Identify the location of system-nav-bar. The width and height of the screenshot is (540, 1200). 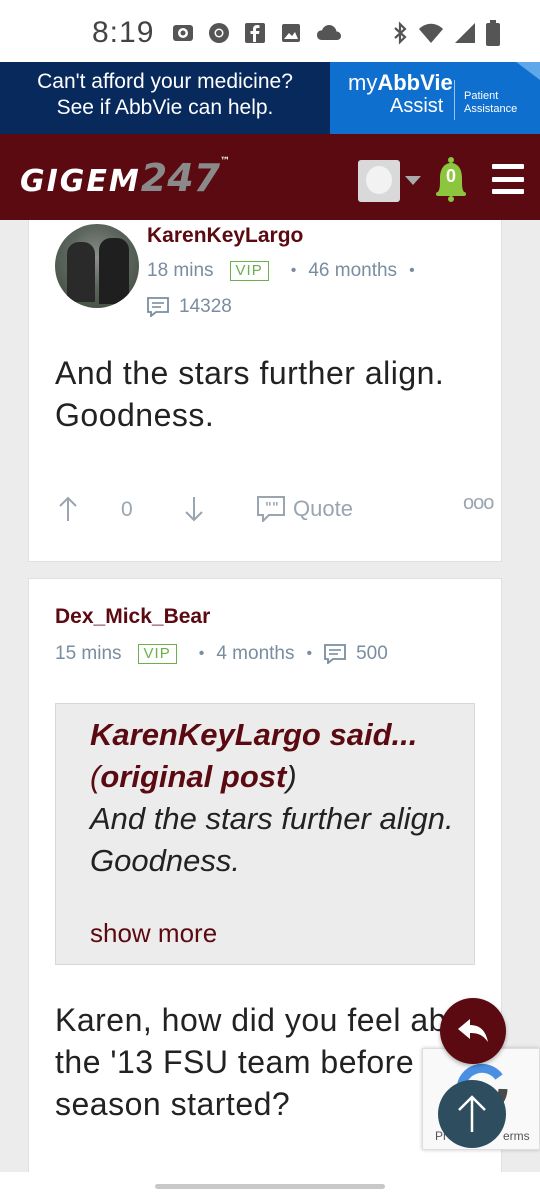
(270, 1186).